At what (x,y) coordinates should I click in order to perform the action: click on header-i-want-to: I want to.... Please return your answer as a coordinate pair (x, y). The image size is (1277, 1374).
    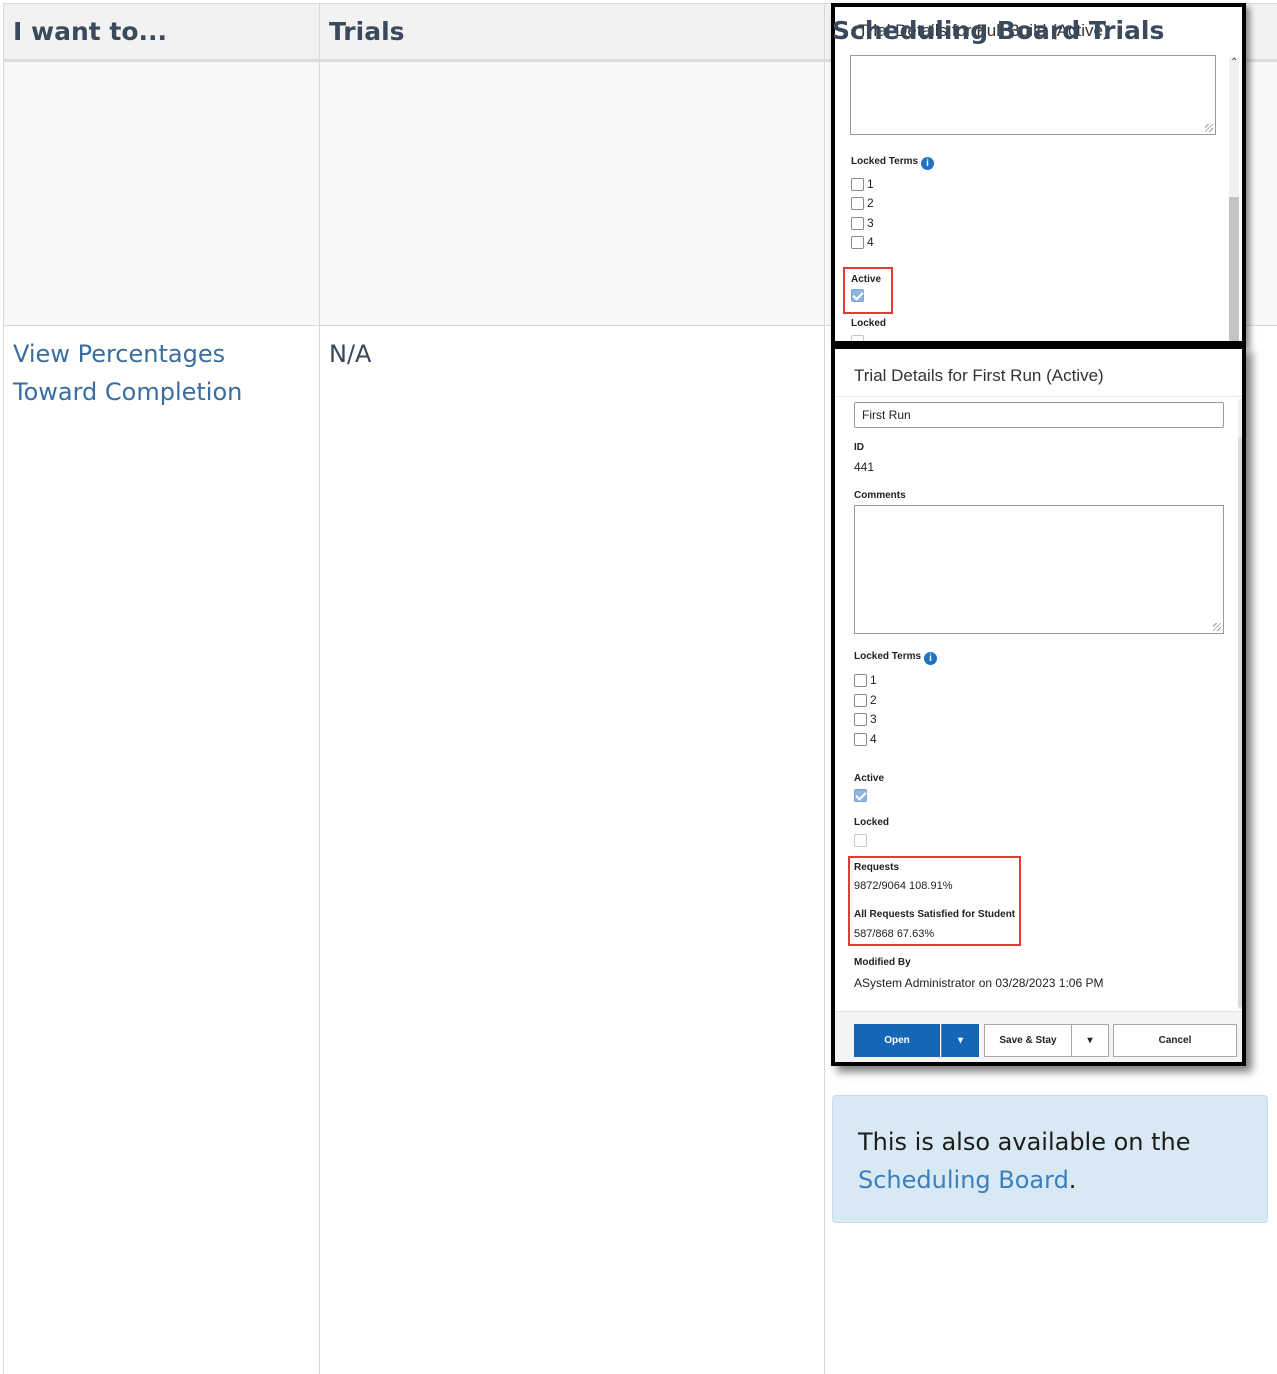
    Looking at the image, I should click on (90, 31).